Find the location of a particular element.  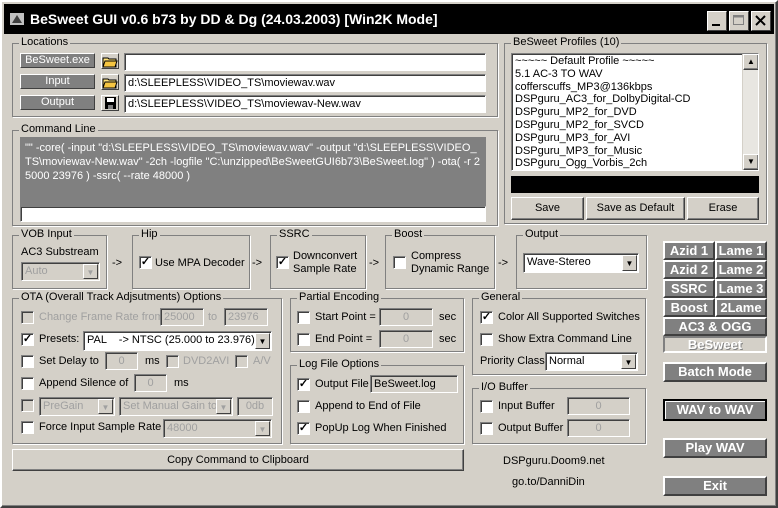

maximize-button is located at coordinates (739, 21).